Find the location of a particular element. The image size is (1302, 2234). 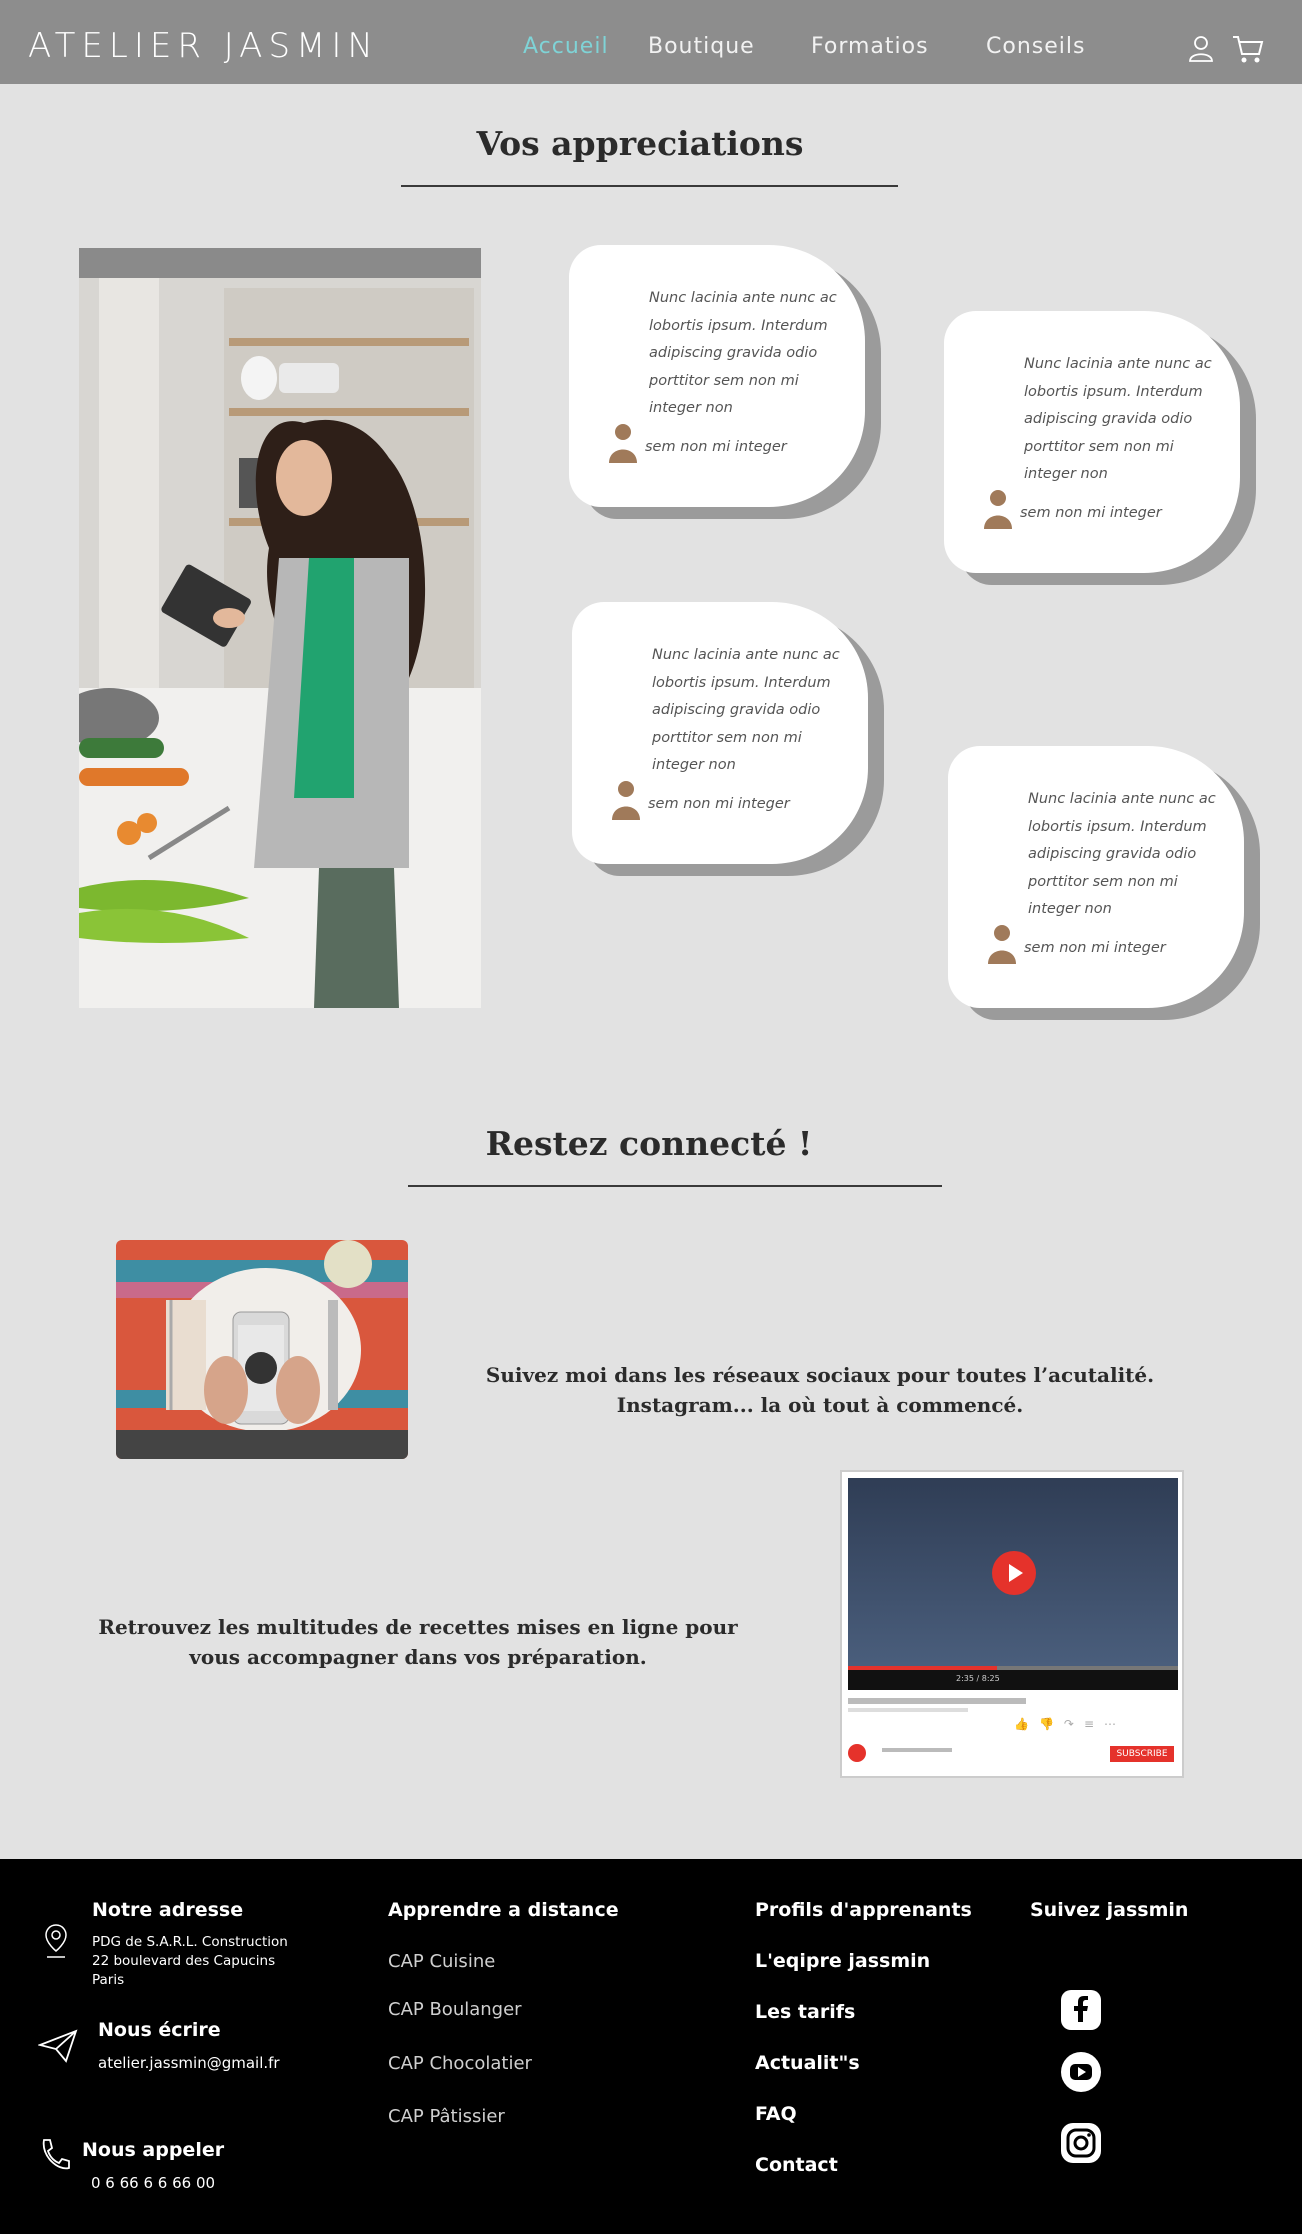

cart-icon is located at coordinates (1248, 51).